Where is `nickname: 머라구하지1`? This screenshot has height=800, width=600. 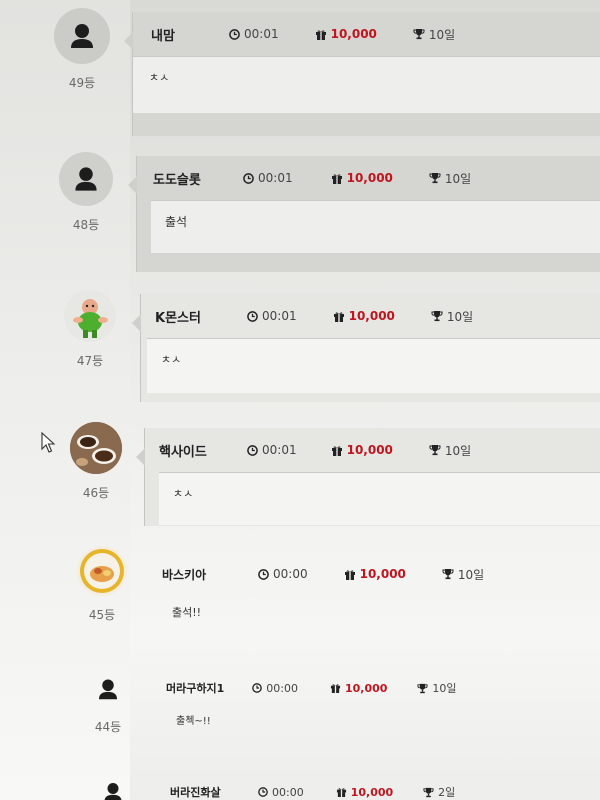 nickname: 머라구하지1 is located at coordinates (195, 688).